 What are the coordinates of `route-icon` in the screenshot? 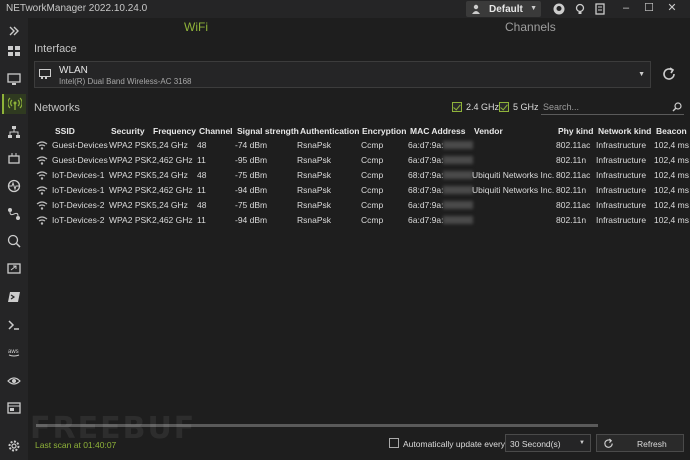 It's located at (14, 214).